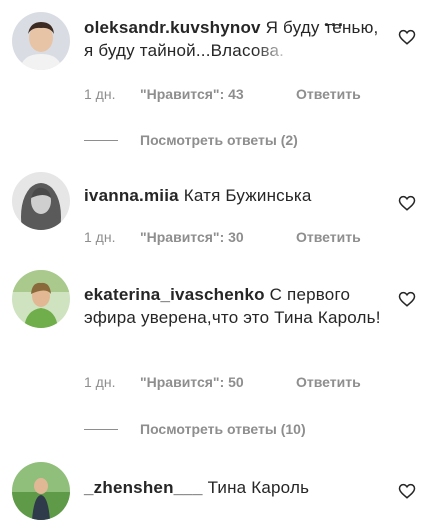  What do you see at coordinates (218, 382) in the screenshot?
I see `likes-count: "Нравится": 50` at bounding box center [218, 382].